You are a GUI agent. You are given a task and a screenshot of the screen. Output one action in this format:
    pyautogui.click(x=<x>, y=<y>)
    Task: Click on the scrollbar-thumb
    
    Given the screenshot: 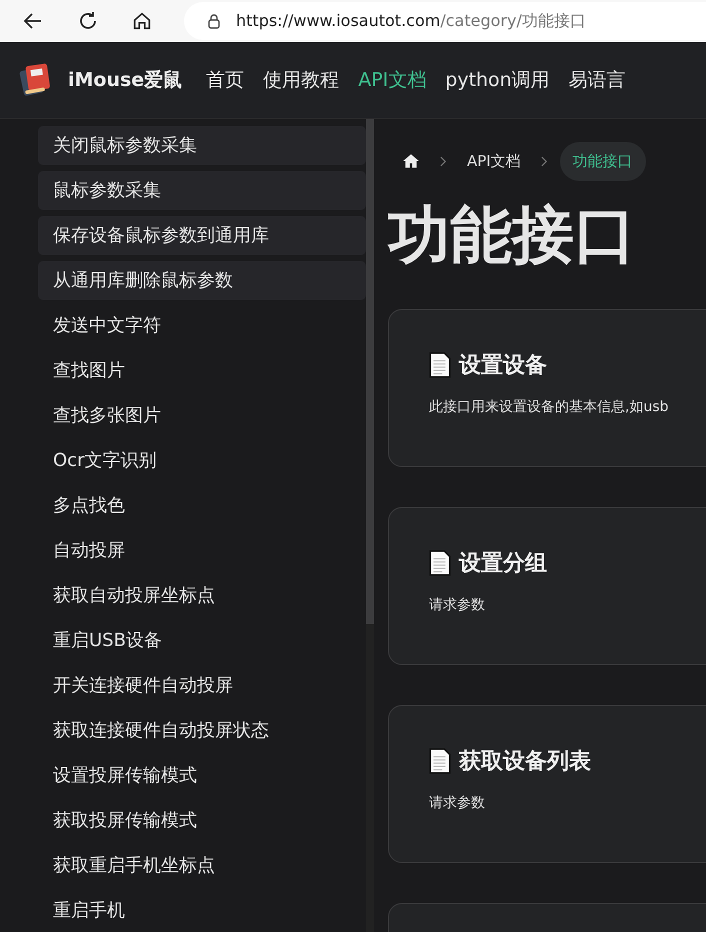 What is the action you would take?
    pyautogui.click(x=370, y=371)
    